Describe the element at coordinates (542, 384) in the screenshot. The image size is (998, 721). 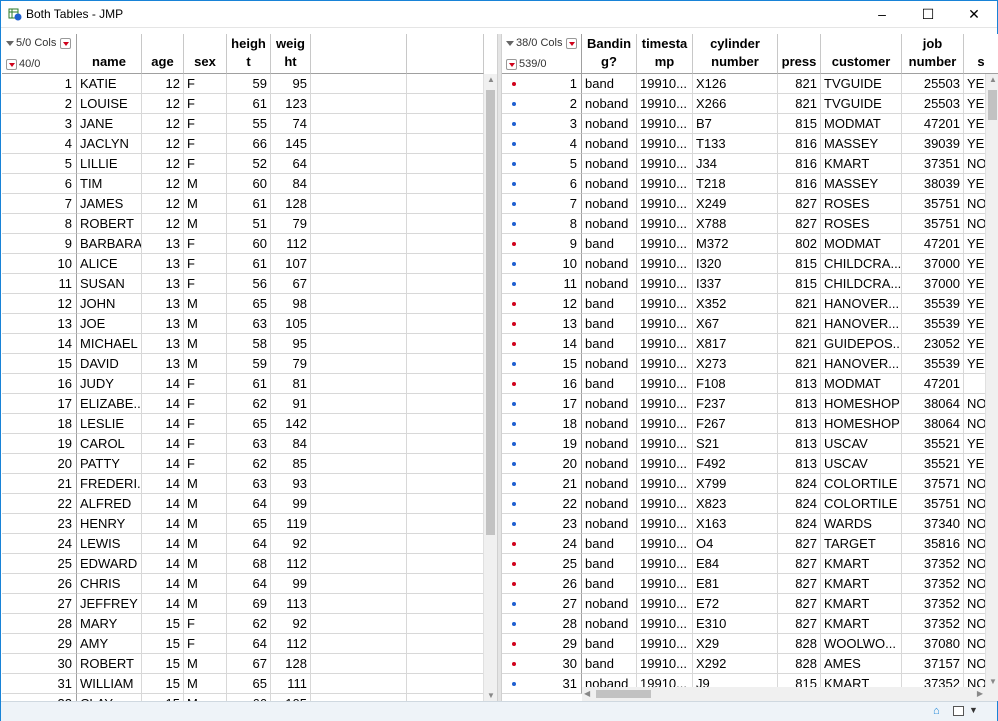
I see `row-number: 16` at that location.